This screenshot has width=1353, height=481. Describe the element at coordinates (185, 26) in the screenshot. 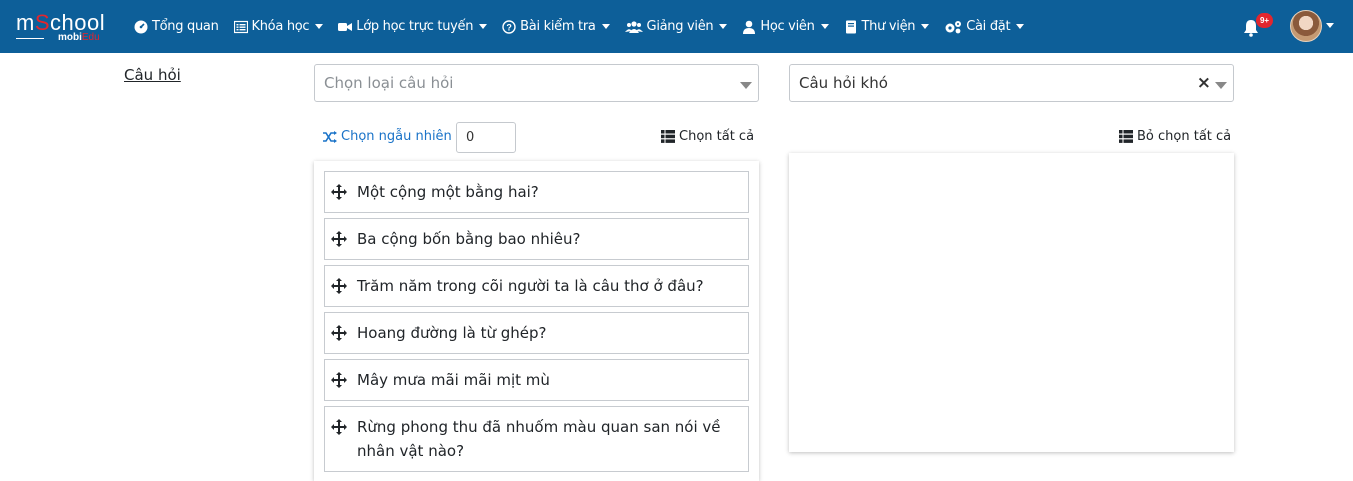

I see `nav-label: Tổng quan` at that location.